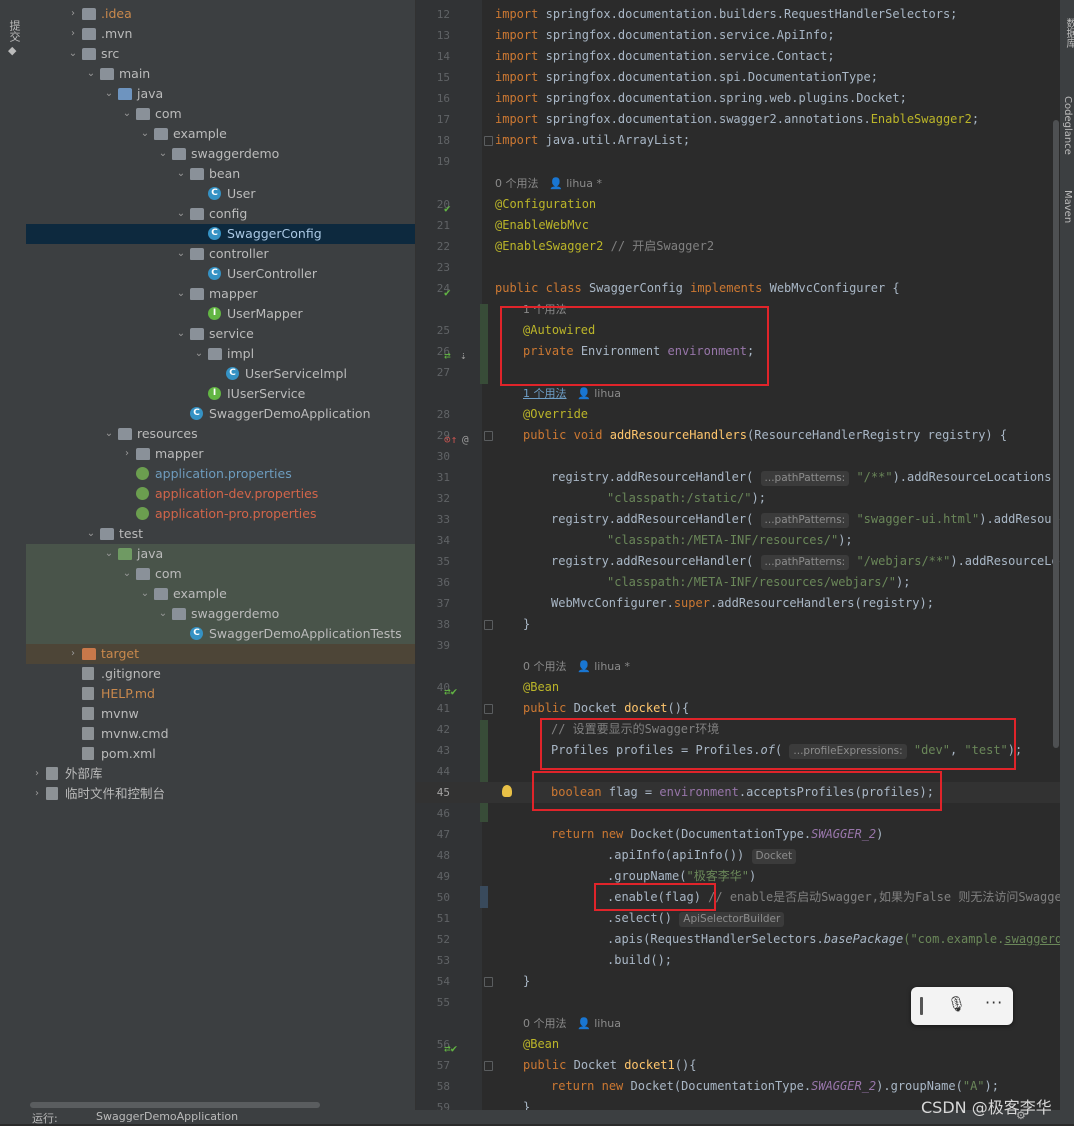 This screenshot has width=1074, height=1126. I want to click on usage-hint: 1 个用法 👤 lihua, so click(792, 393).